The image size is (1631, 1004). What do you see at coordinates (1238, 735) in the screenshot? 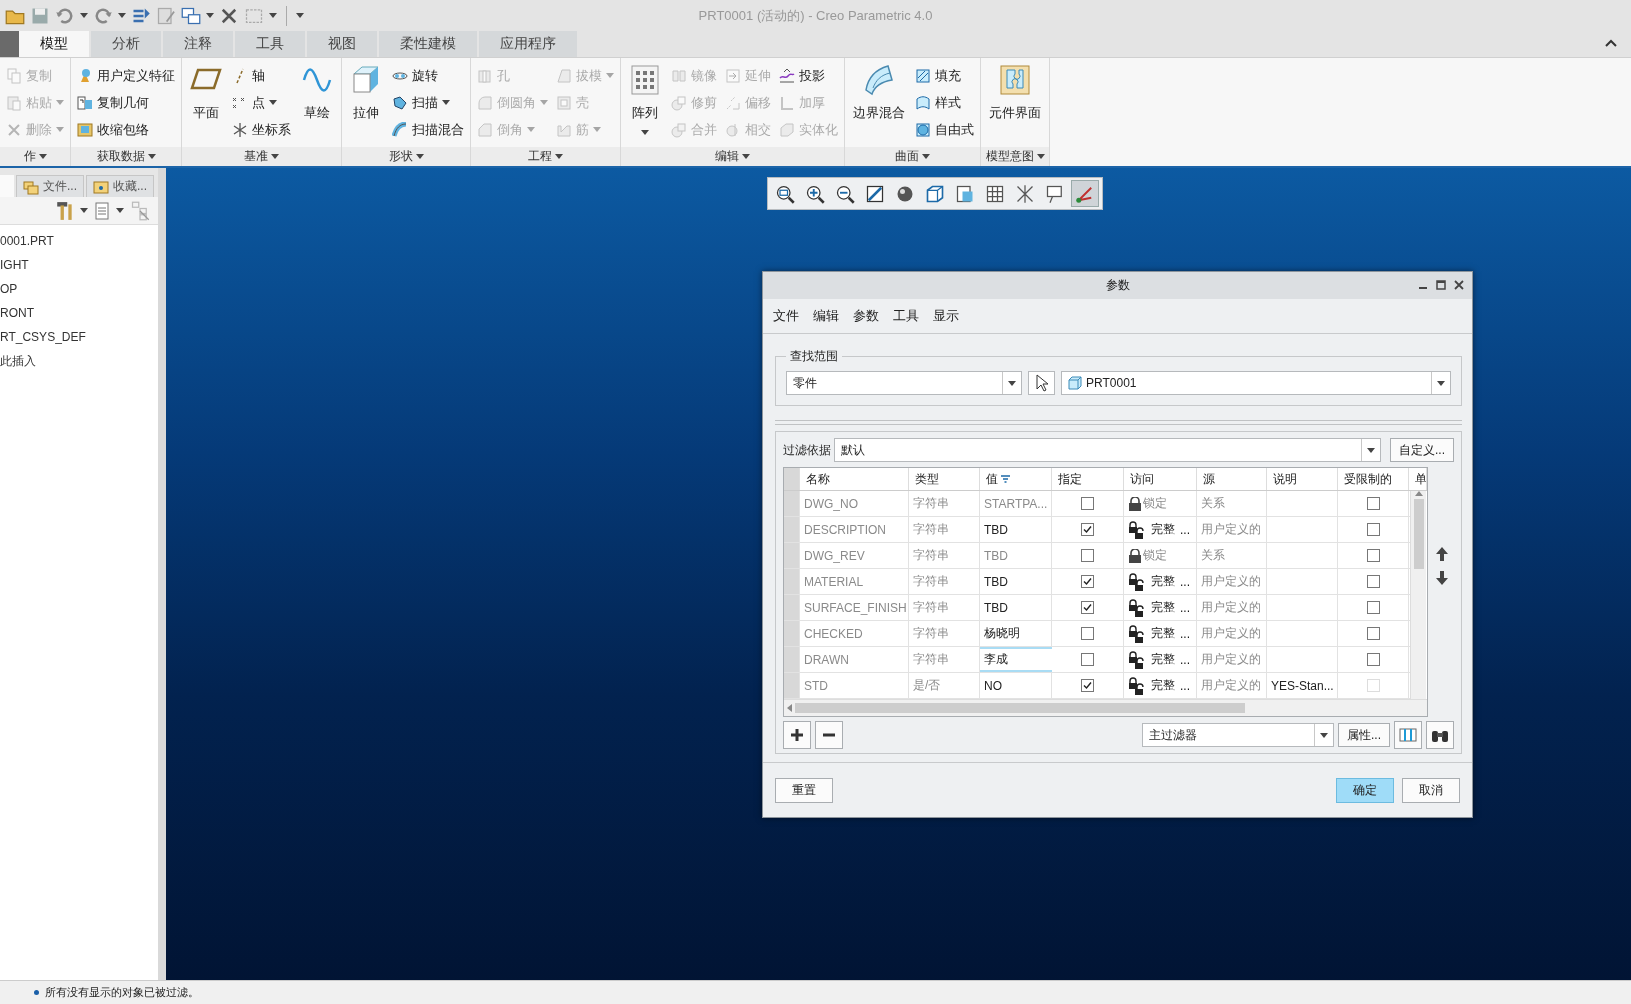
I see `filter-dropdown: 主过滤器` at bounding box center [1238, 735].